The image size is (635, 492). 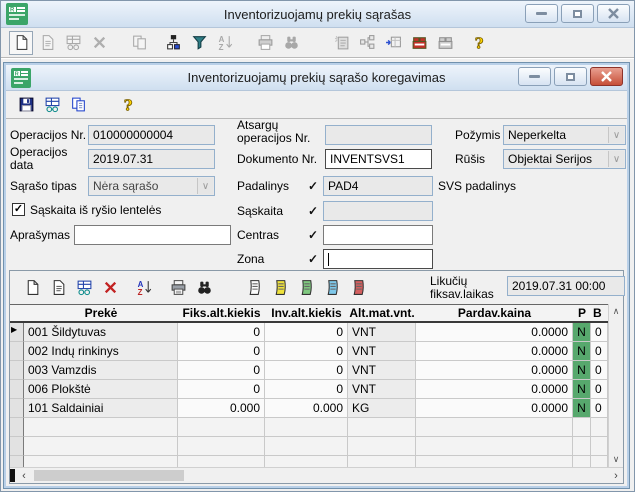 What do you see at coordinates (616, 459) in the screenshot?
I see `scroll-down-icon: ∨` at bounding box center [616, 459].